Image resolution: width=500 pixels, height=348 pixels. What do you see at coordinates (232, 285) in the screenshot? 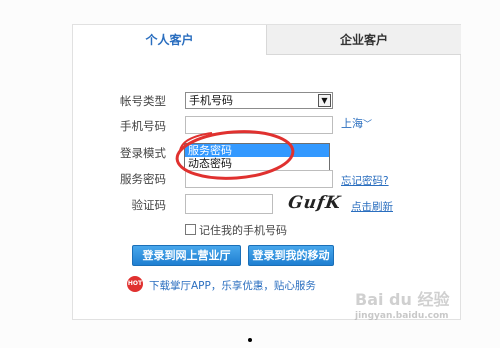
I see `download-app-link: 下载掌厅APP，乐享优惠，贴心服务` at bounding box center [232, 285].